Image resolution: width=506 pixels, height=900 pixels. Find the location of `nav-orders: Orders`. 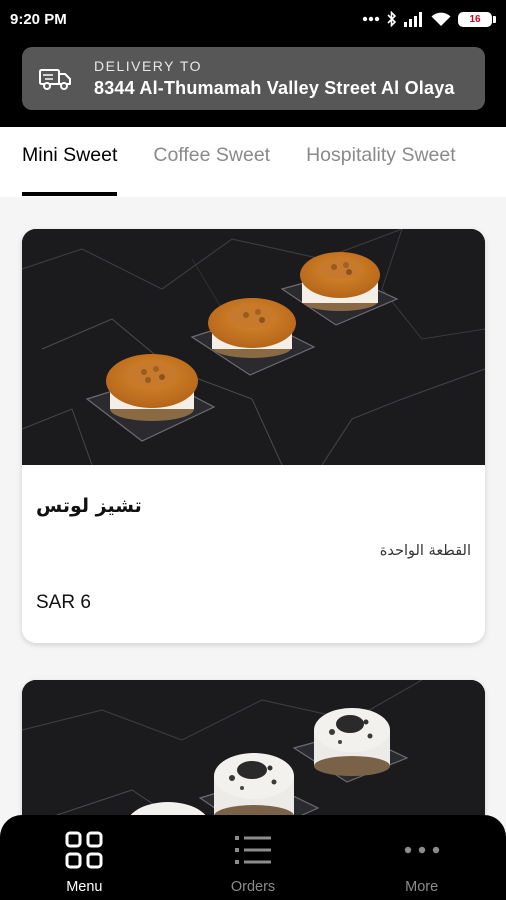

nav-orders: Orders is located at coordinates (253, 857).